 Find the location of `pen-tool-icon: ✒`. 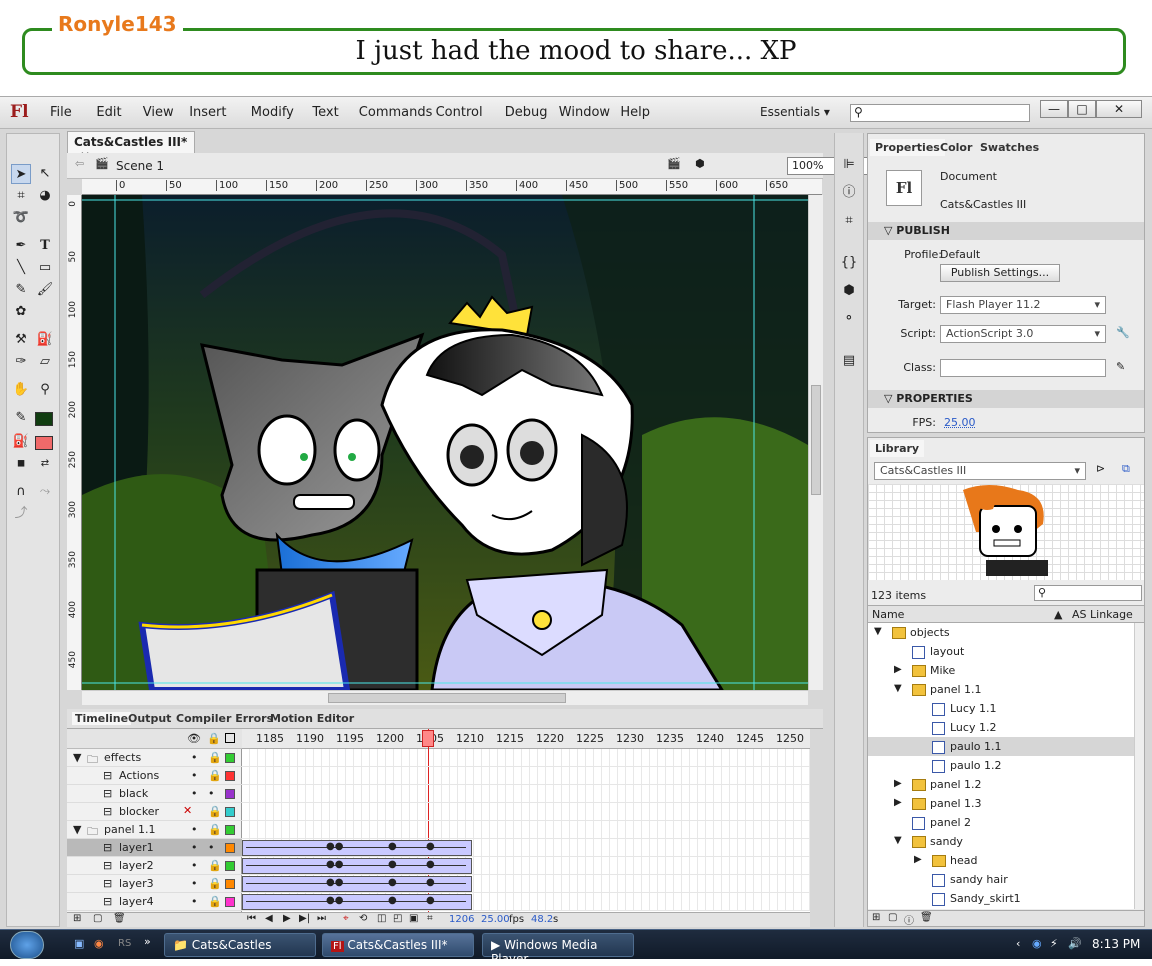

pen-tool-icon: ✒ is located at coordinates (21, 246).